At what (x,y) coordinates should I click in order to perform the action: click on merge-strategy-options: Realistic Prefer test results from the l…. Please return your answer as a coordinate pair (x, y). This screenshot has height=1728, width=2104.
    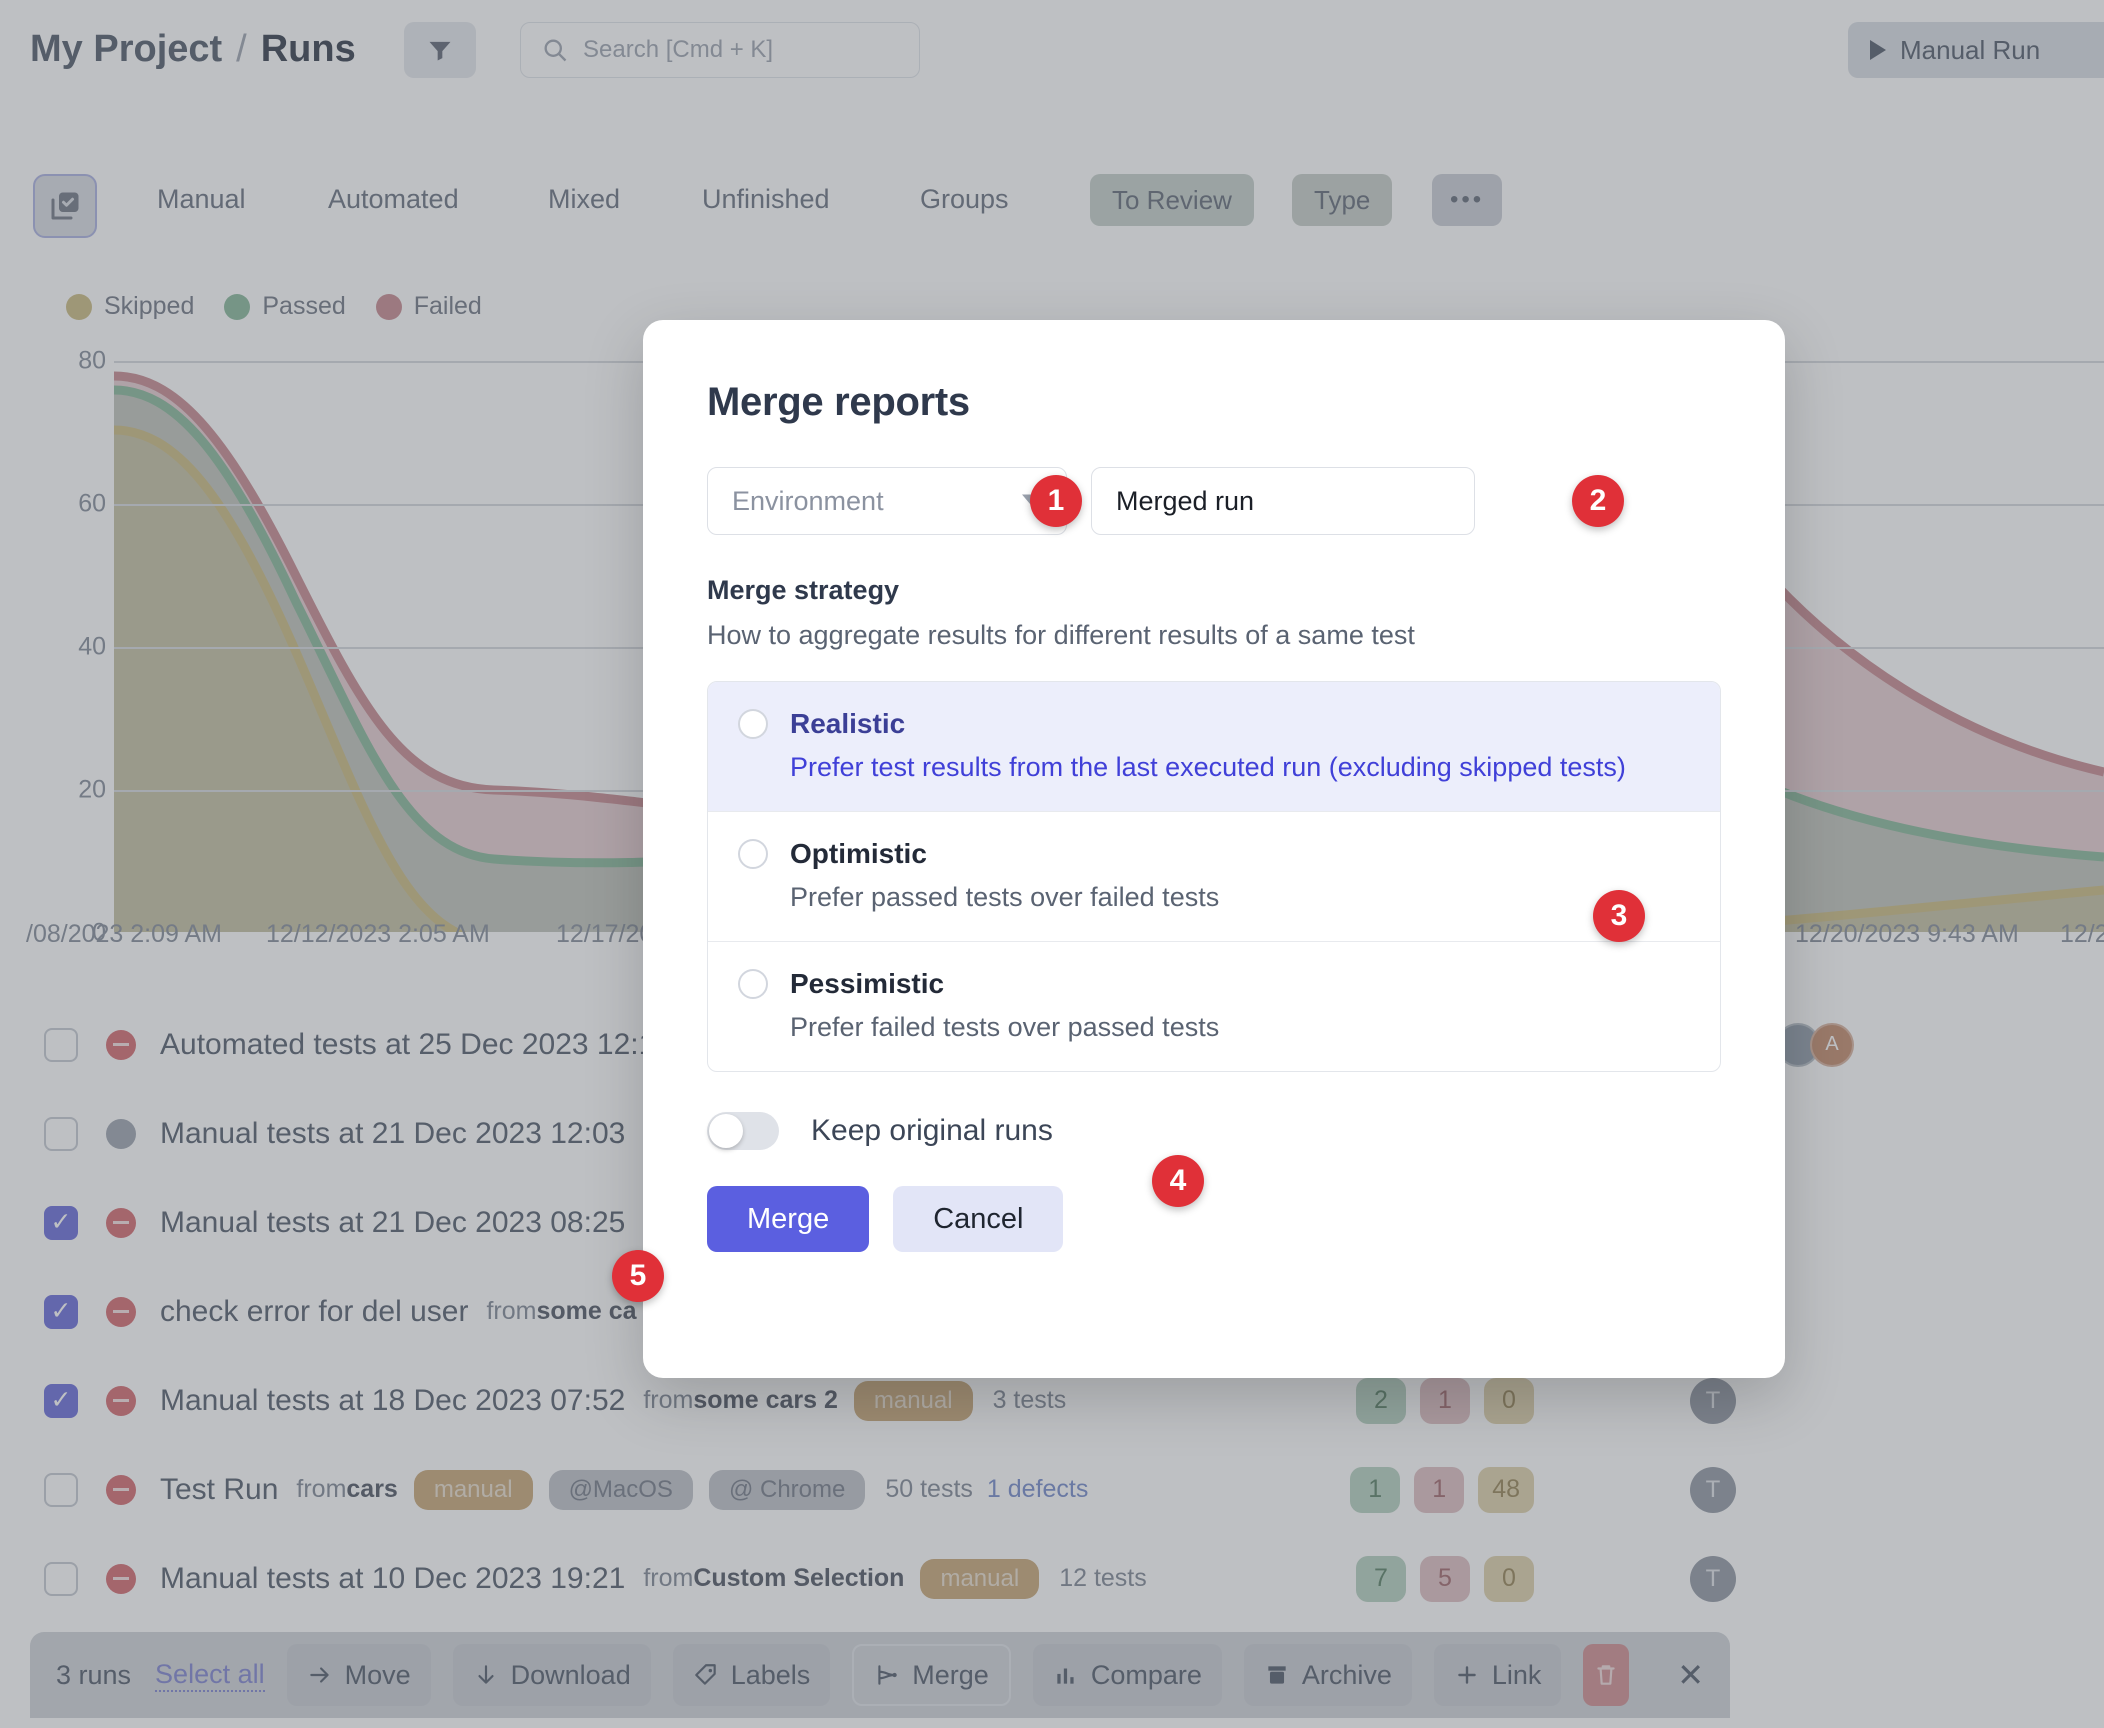
    Looking at the image, I should click on (1214, 876).